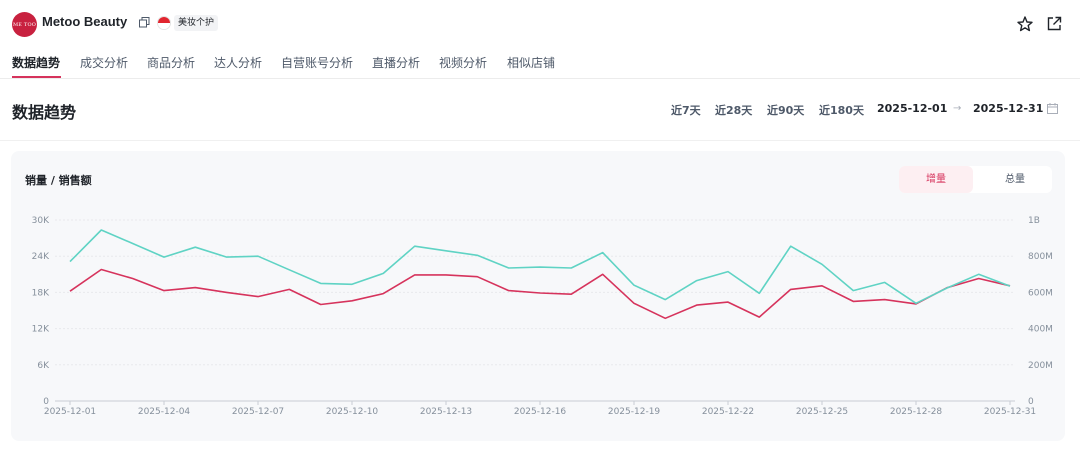  I want to click on x-tick-label: 2025-12-13, so click(446, 412).